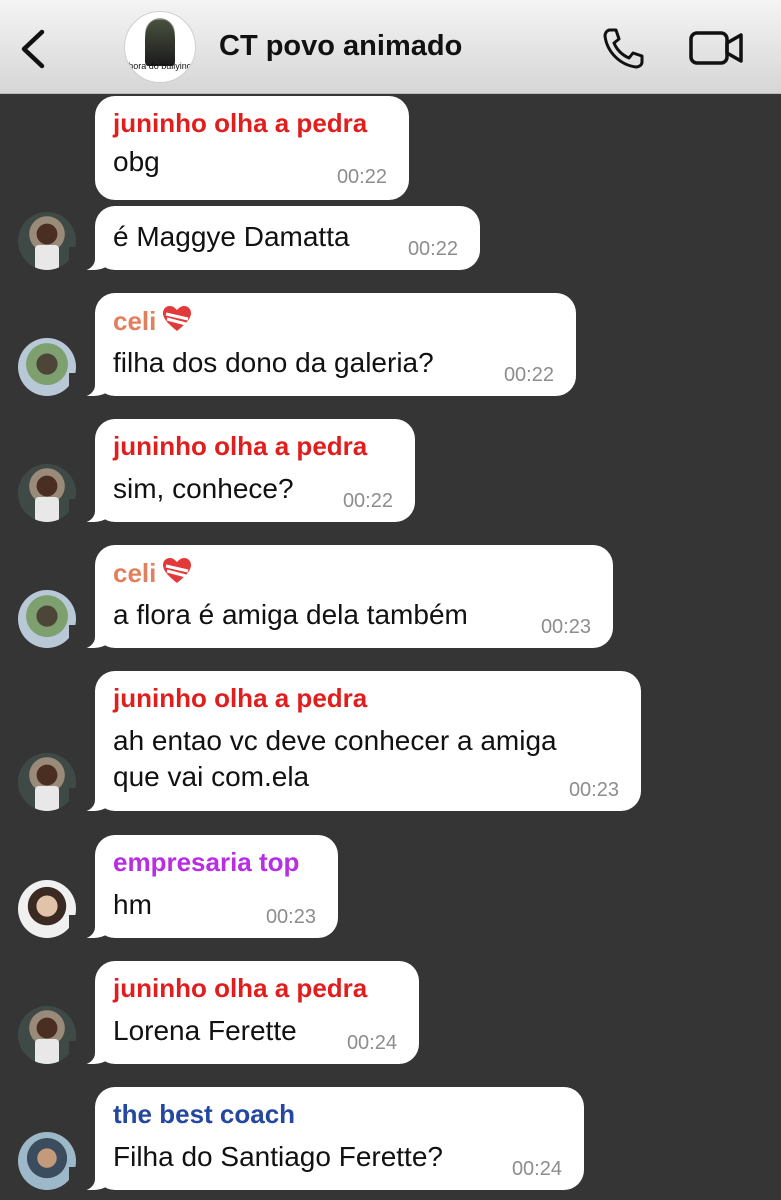 Image resolution: width=781 pixels, height=1200 pixels. I want to click on message-text: sim, conhece?, so click(203, 488).